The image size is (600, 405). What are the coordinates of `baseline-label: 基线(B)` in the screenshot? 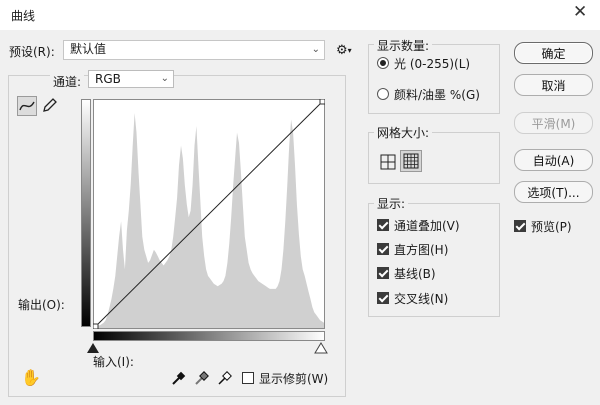 It's located at (415, 274).